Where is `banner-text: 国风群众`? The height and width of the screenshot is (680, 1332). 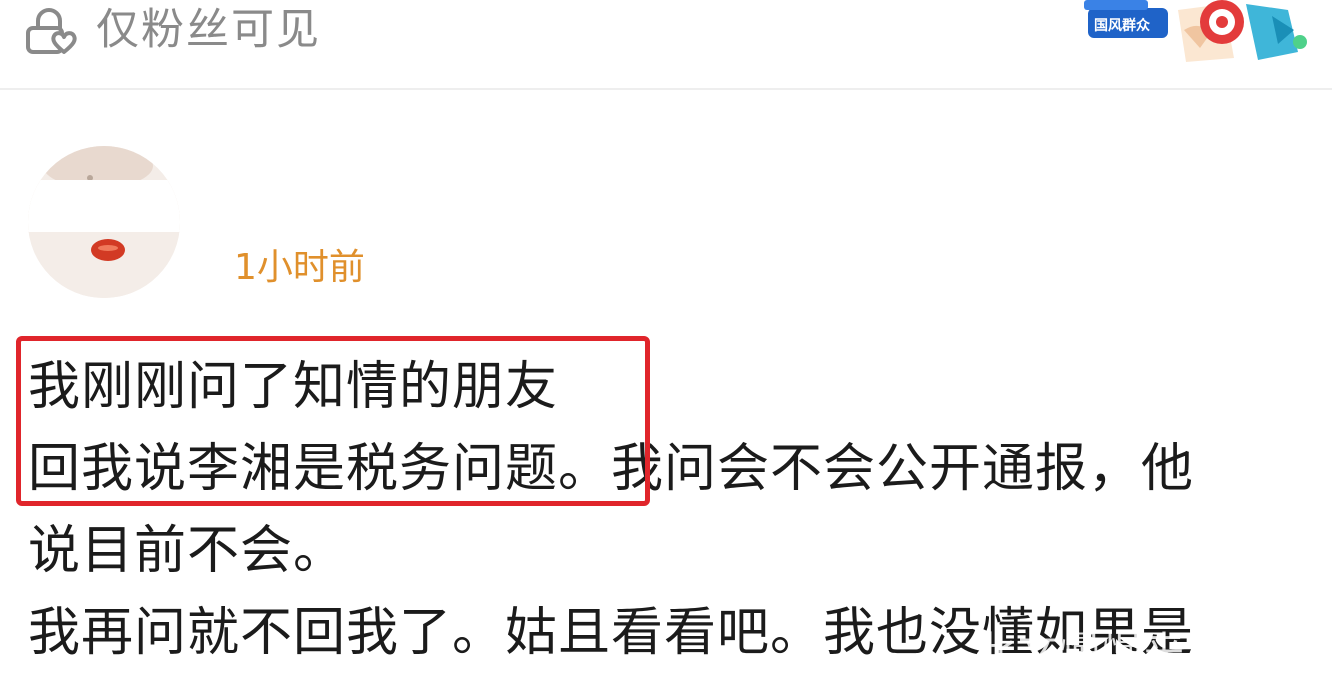 banner-text: 国风群众 is located at coordinates (1122, 25).